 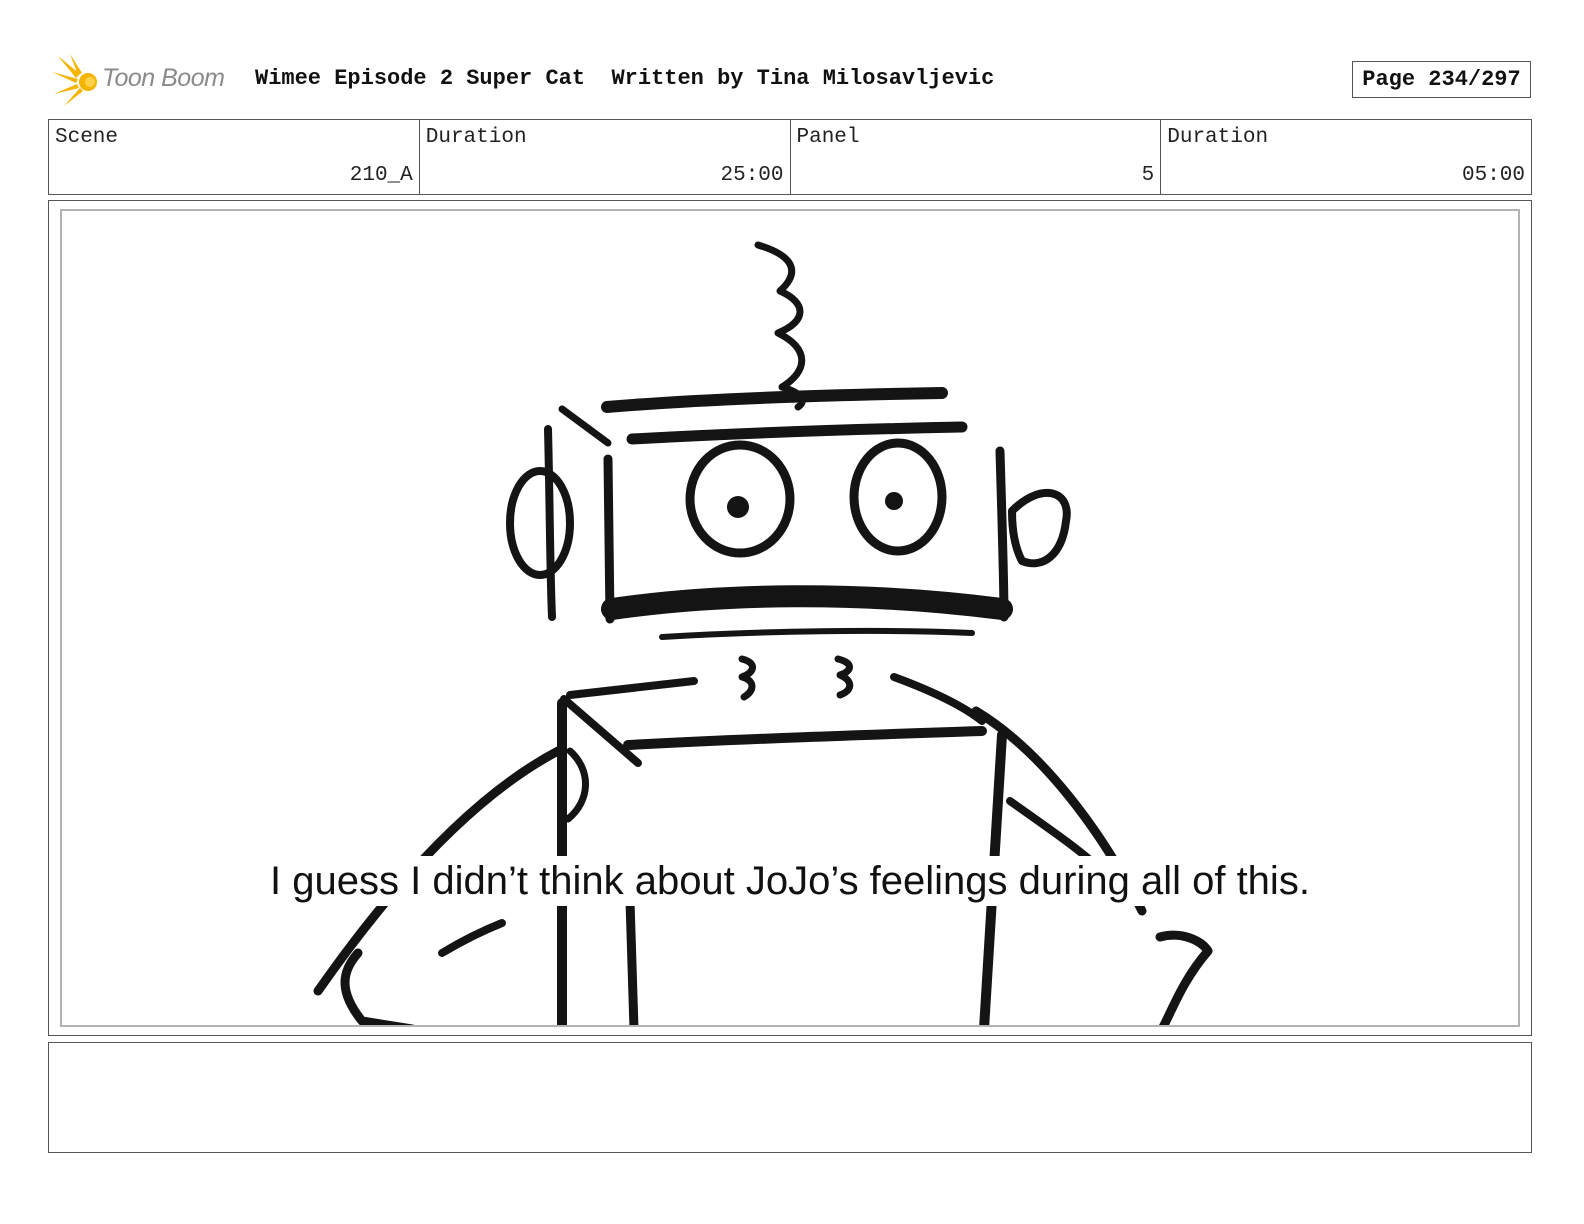 I want to click on robot-head-bottom, so click(x=807, y=602).